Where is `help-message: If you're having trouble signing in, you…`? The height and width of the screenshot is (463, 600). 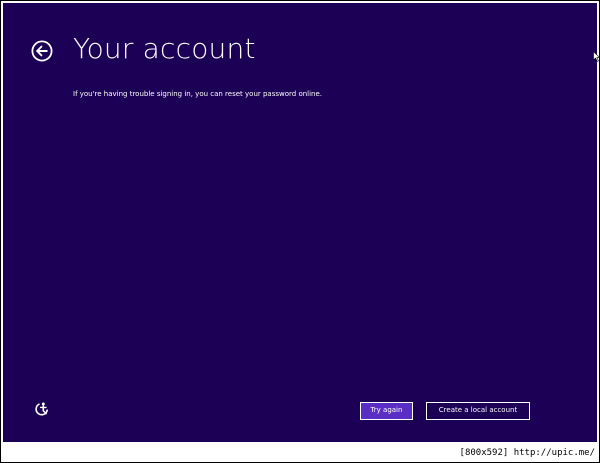
help-message: If you're having trouble signing in, you… is located at coordinates (198, 94).